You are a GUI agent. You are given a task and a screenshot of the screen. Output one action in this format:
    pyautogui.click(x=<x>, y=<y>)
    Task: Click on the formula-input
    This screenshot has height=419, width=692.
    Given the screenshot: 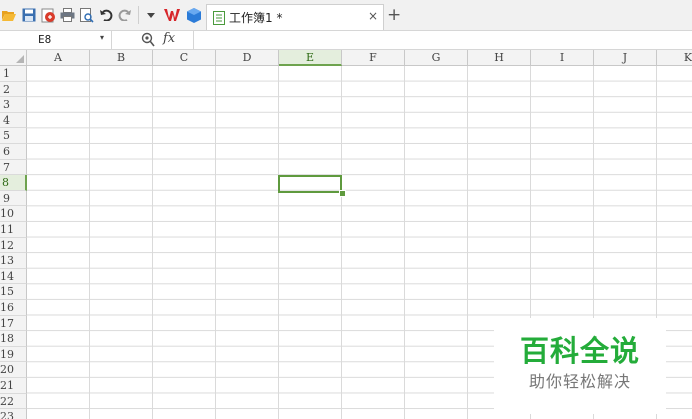 What is the action you would take?
    pyautogui.click(x=442, y=40)
    